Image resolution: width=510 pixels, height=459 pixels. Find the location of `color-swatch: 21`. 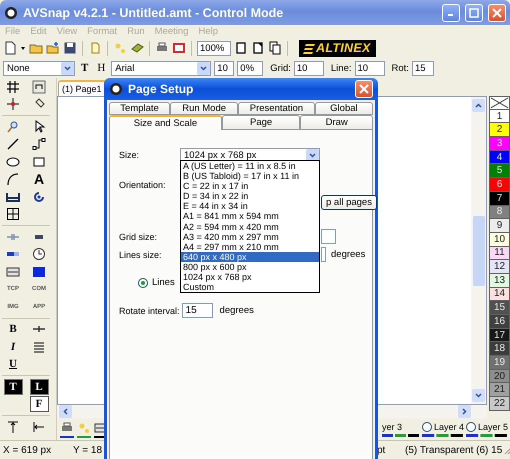

color-swatch: 21 is located at coordinates (499, 390).